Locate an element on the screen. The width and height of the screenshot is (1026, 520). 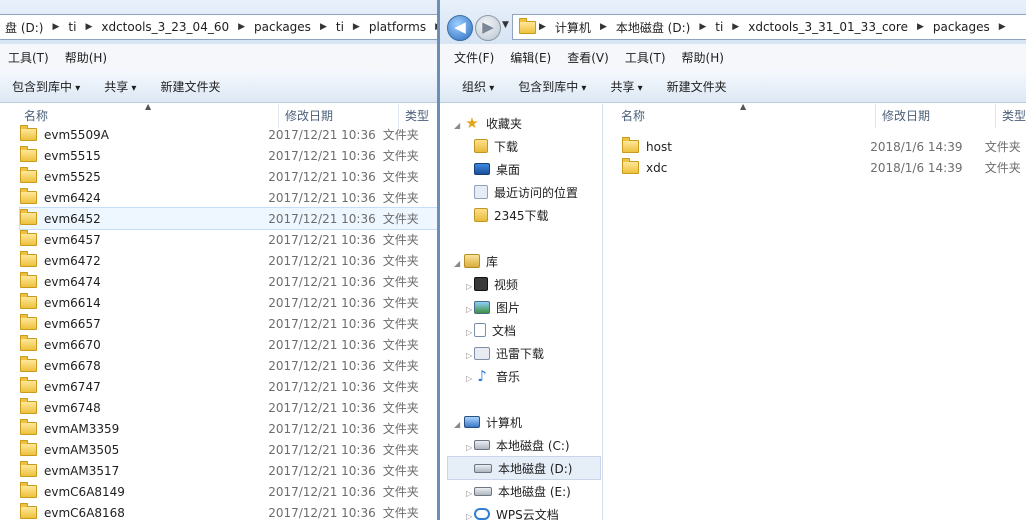
nav-libraries: 库 is located at coordinates (481, 261).